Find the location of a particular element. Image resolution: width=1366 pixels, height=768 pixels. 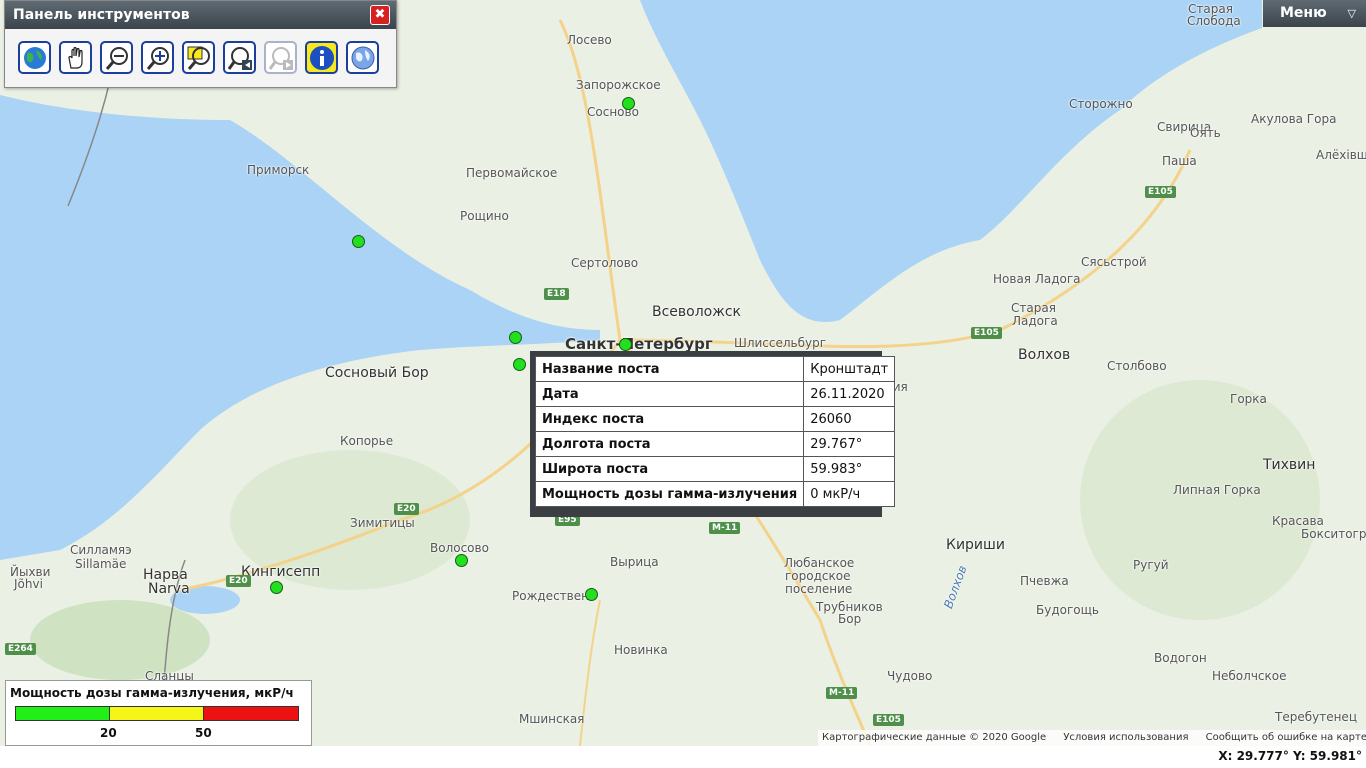

map-label: Чудово is located at coordinates (910, 676).